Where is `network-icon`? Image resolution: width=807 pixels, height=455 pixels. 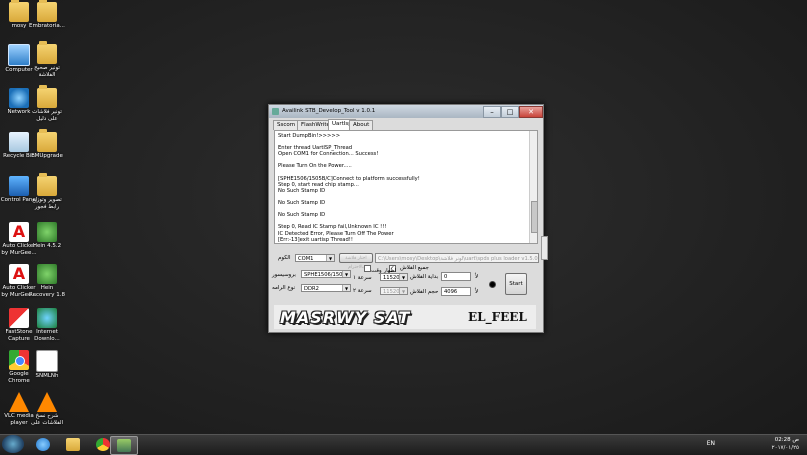
network-icon is located at coordinates (19, 98).